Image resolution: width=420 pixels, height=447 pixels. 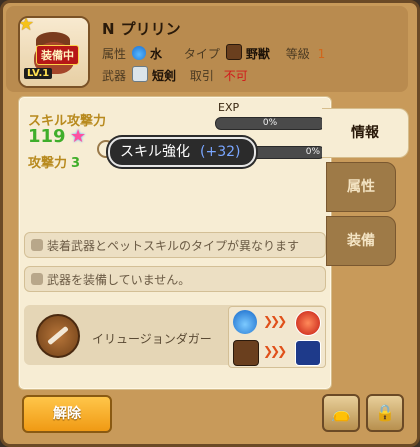 What do you see at coordinates (48, 163) in the screenshot?
I see `attack-label: 攻撃力` at bounding box center [48, 163].